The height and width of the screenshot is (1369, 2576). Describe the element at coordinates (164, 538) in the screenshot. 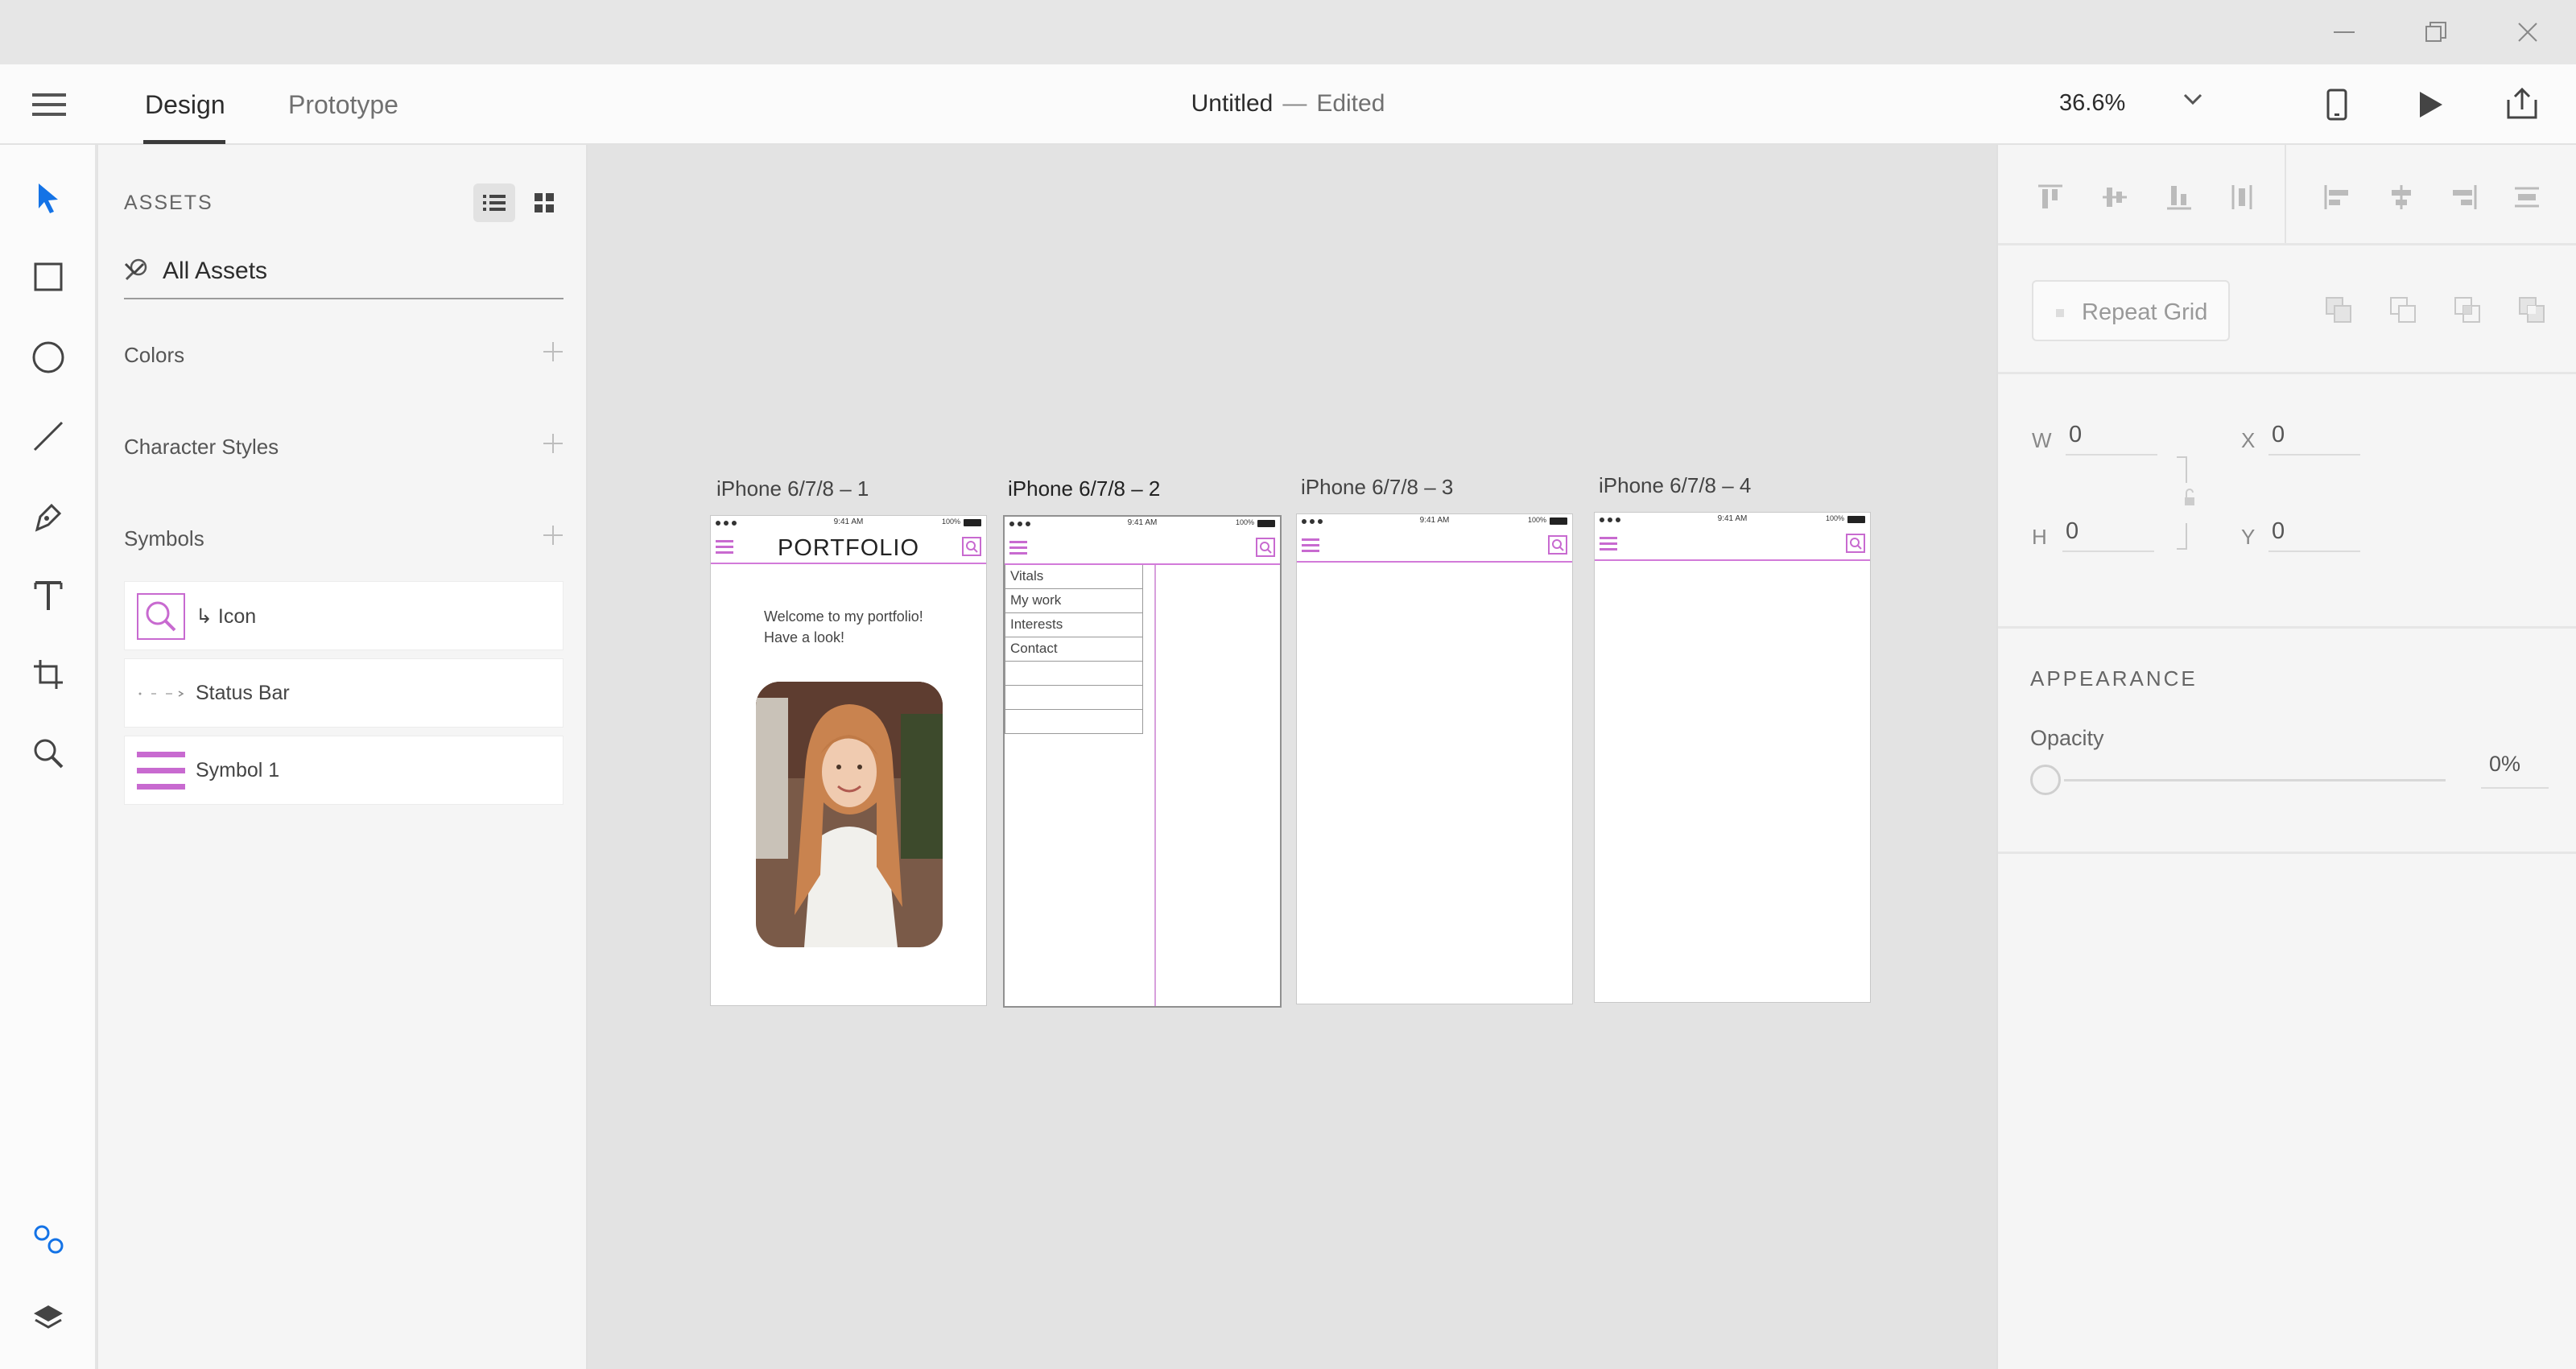

I see `symbols-section-label: Symbols` at that location.